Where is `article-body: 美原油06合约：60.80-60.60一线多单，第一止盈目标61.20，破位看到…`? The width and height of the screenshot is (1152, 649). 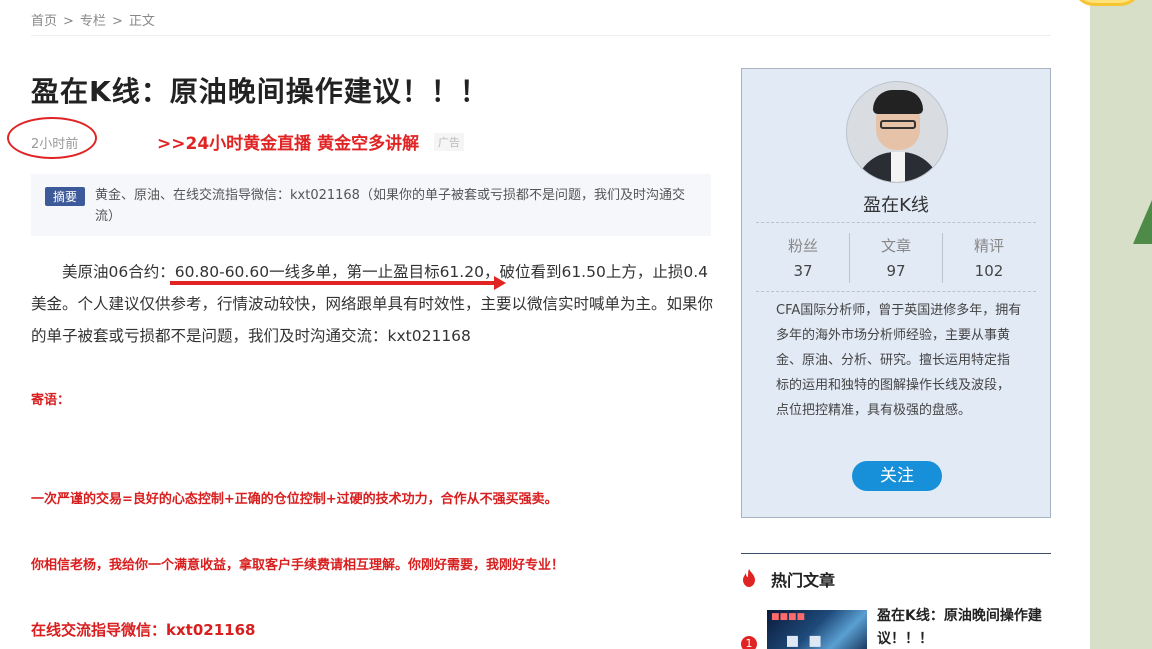
article-body: 美原油06合约：60.80-60.60一线多单，第一止盈目标61.20，破位看到… is located at coordinates (372, 304).